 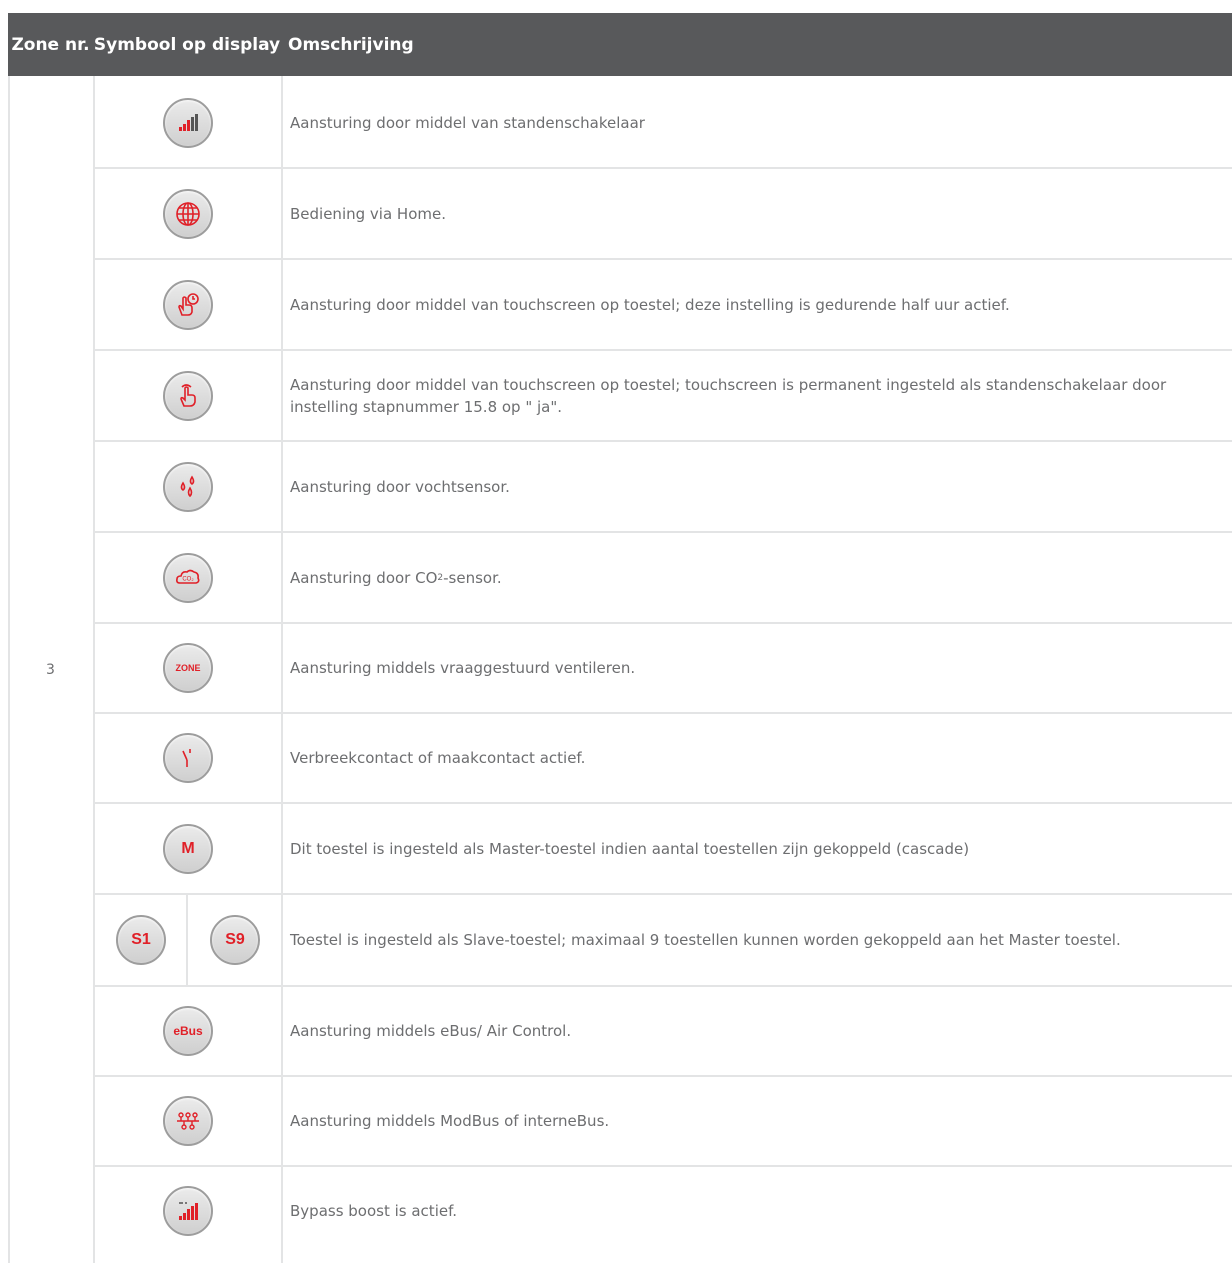 I want to click on zone-icon: ZONE, so click(x=188, y=668).